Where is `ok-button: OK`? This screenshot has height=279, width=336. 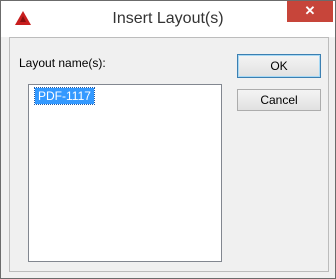 ok-button: OK is located at coordinates (279, 66).